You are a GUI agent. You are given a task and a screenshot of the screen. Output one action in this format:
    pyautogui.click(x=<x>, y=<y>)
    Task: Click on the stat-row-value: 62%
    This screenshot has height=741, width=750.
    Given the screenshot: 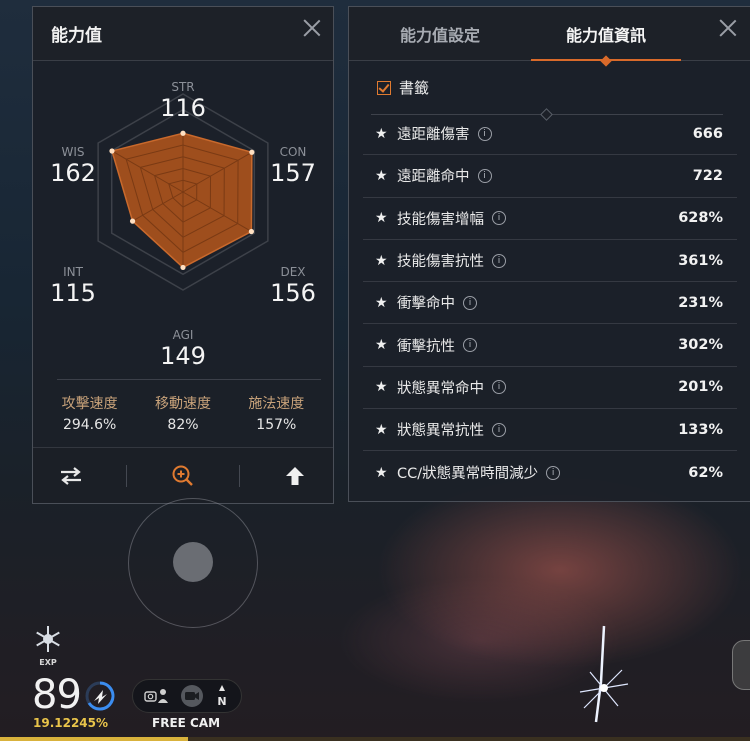 What is the action you would take?
    pyautogui.click(x=705, y=472)
    